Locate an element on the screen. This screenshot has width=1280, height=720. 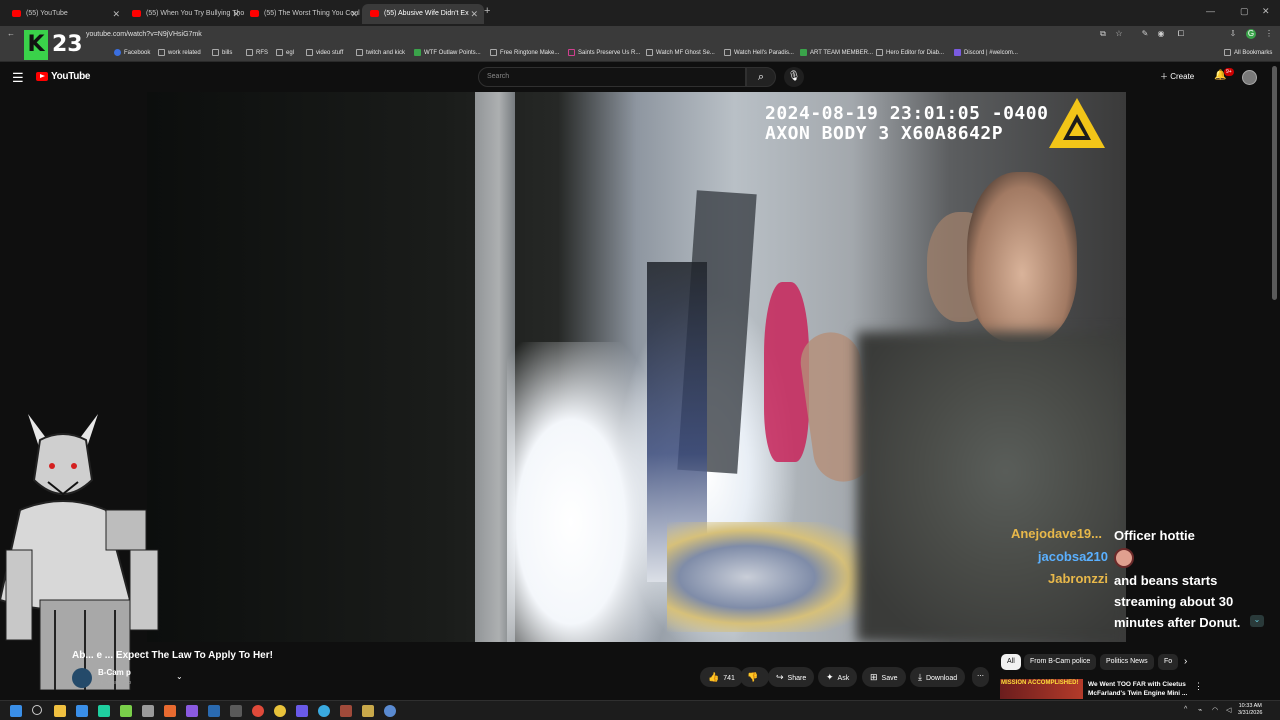
create-button: ＋ Create is located at coordinates (1177, 76).